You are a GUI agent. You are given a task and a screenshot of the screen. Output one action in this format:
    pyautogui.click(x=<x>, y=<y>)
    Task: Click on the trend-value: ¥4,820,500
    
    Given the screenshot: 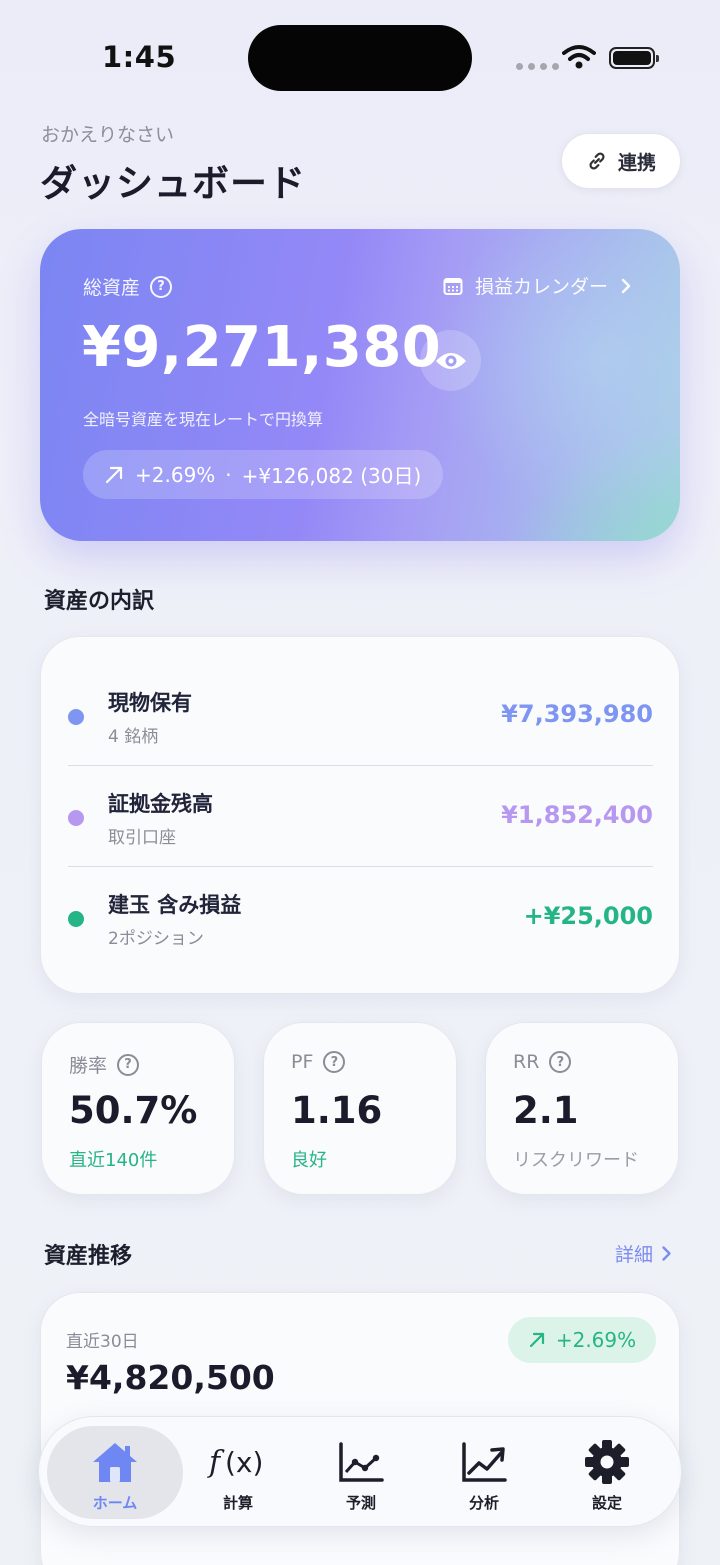 What is the action you would take?
    pyautogui.click(x=170, y=1377)
    